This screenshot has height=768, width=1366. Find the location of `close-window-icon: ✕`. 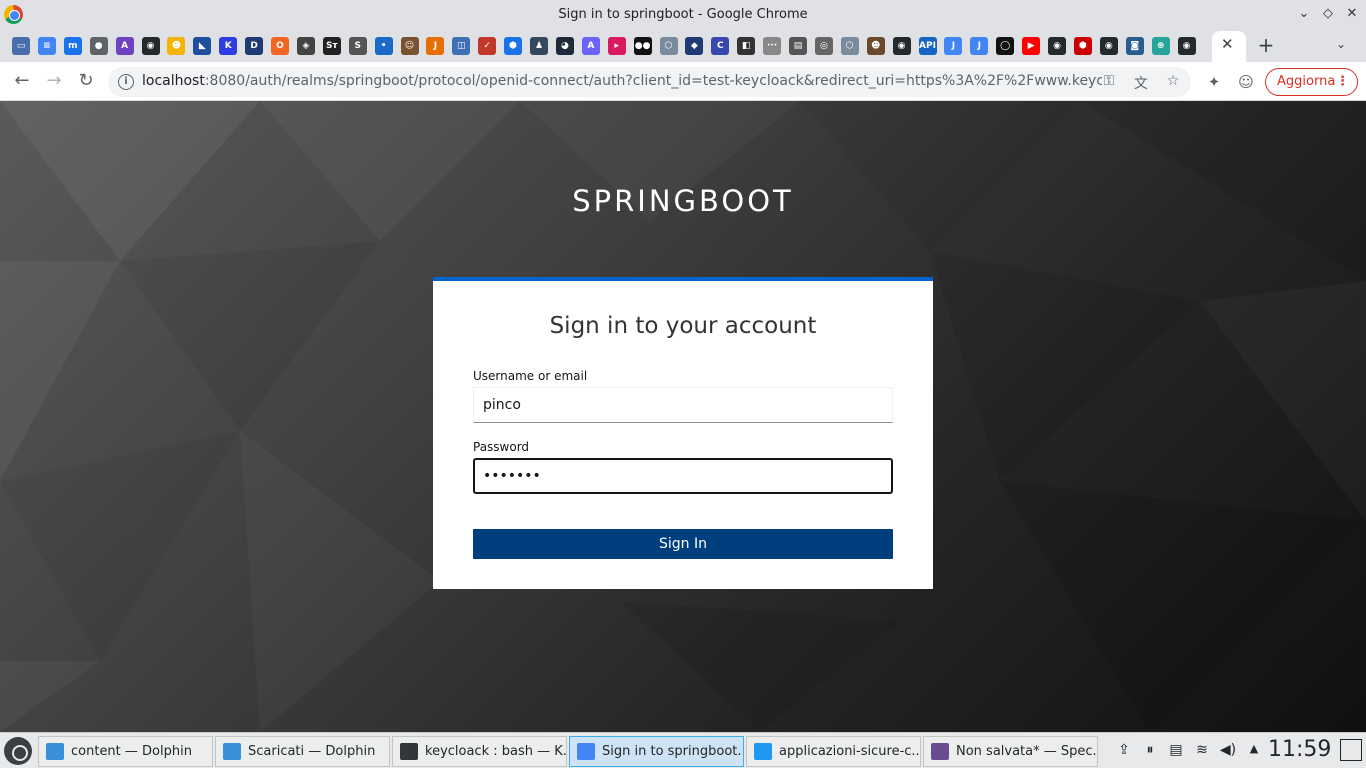

close-window-icon: ✕ is located at coordinates (1352, 14).